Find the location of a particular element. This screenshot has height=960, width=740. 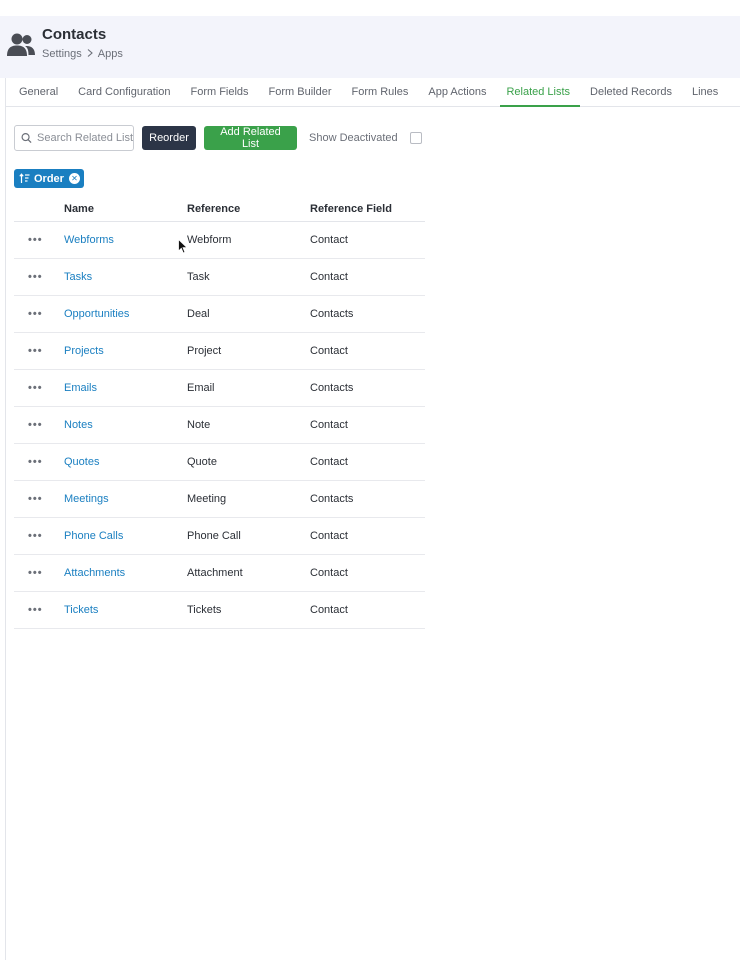

row-reference: Tickets is located at coordinates (204, 610).